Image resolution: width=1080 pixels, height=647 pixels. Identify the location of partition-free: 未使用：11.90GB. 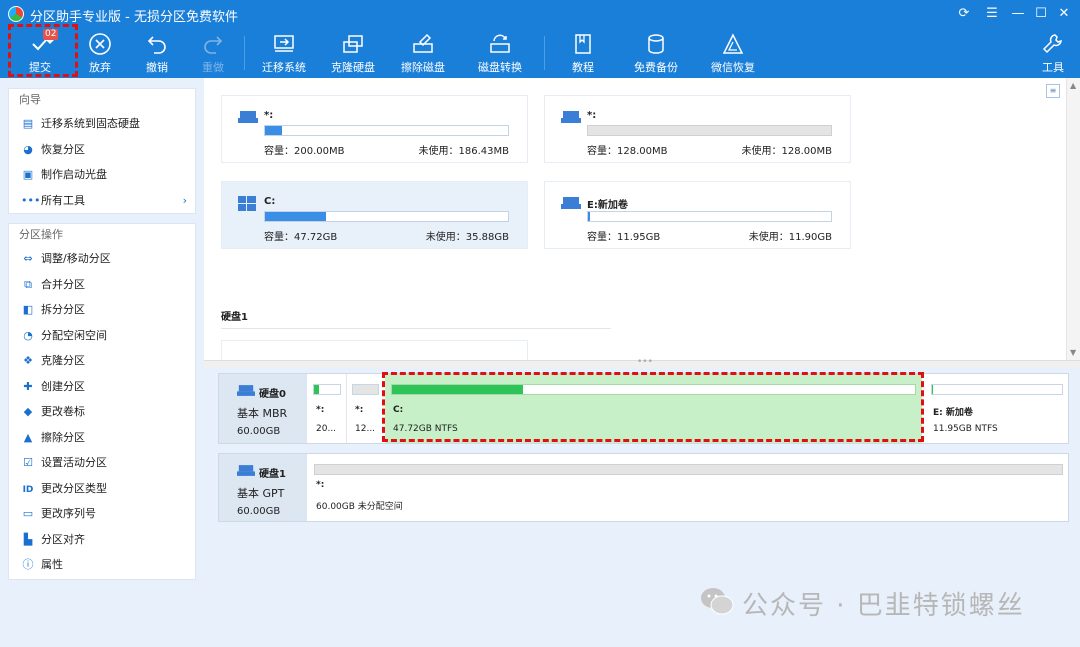
(790, 237).